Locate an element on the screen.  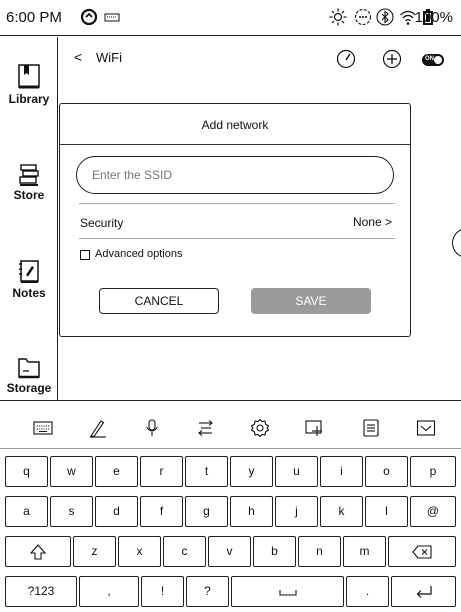
key-h: h is located at coordinates (251, 511).